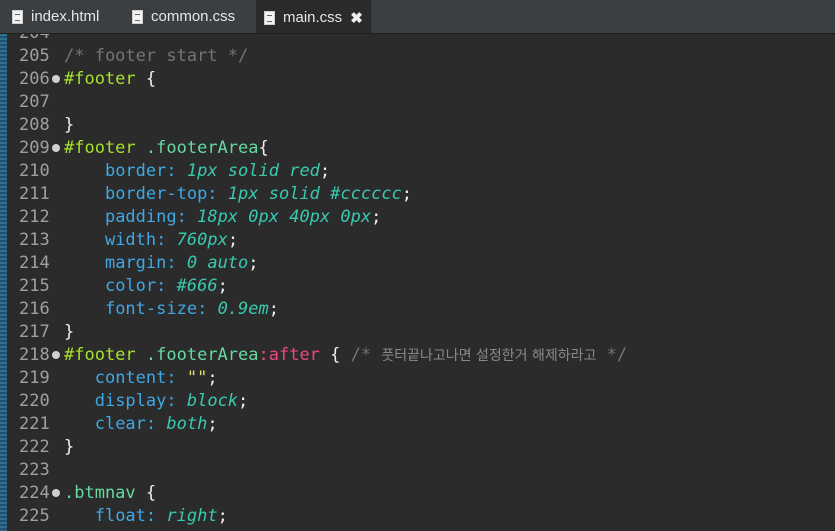 The width and height of the screenshot is (835, 531). Describe the element at coordinates (34, 447) in the screenshot. I see `line-number: 222` at that location.